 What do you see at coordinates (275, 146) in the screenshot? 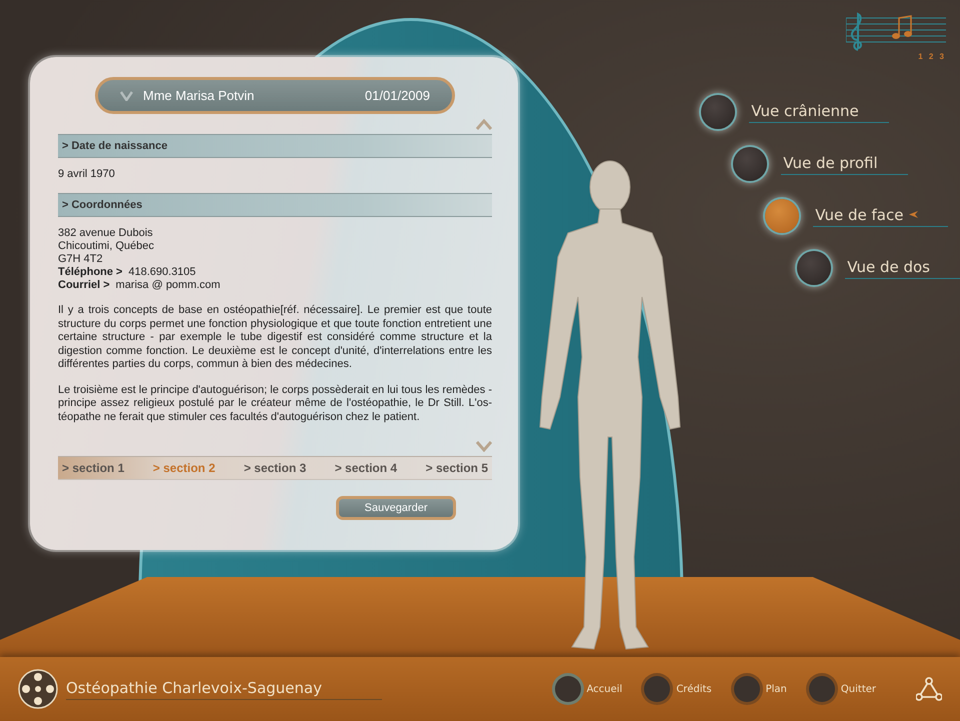
I see `section-heading: > Date de naissance` at bounding box center [275, 146].